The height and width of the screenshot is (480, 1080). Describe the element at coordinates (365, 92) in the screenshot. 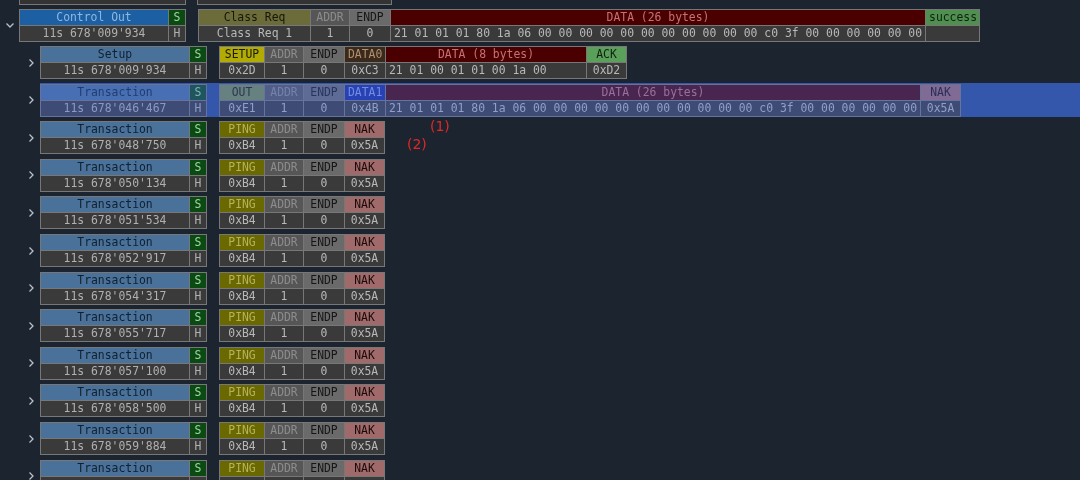

I see `field-header: DATA1` at that location.